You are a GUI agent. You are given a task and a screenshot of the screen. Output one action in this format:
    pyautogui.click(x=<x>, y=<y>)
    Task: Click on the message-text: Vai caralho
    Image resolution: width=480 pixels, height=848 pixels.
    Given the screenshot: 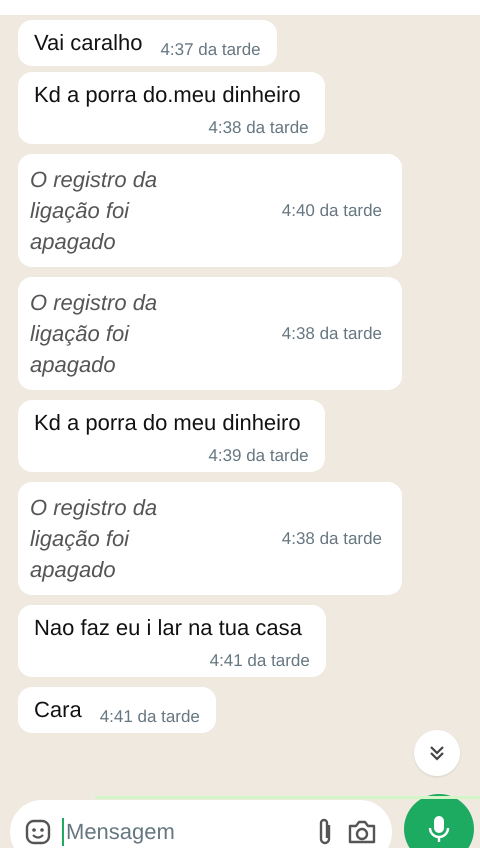 What is the action you would take?
    pyautogui.click(x=88, y=43)
    